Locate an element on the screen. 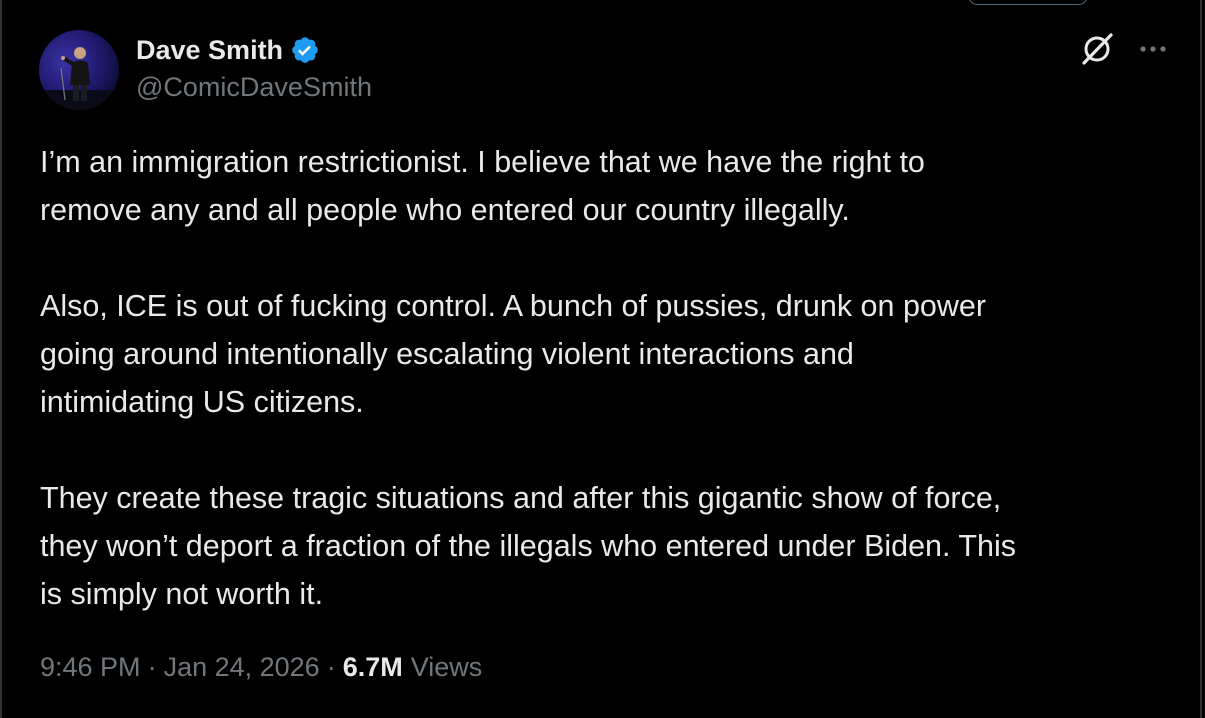  tweet-date: Jan 24, 2026 is located at coordinates (242, 667).